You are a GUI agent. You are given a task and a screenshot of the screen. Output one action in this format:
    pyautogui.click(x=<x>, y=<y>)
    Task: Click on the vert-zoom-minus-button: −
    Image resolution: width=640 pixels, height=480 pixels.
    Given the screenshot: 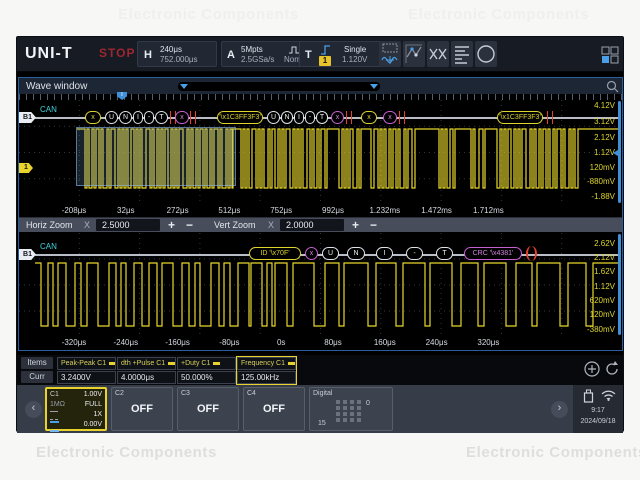 What is the action you would take?
    pyautogui.click(x=373, y=225)
    